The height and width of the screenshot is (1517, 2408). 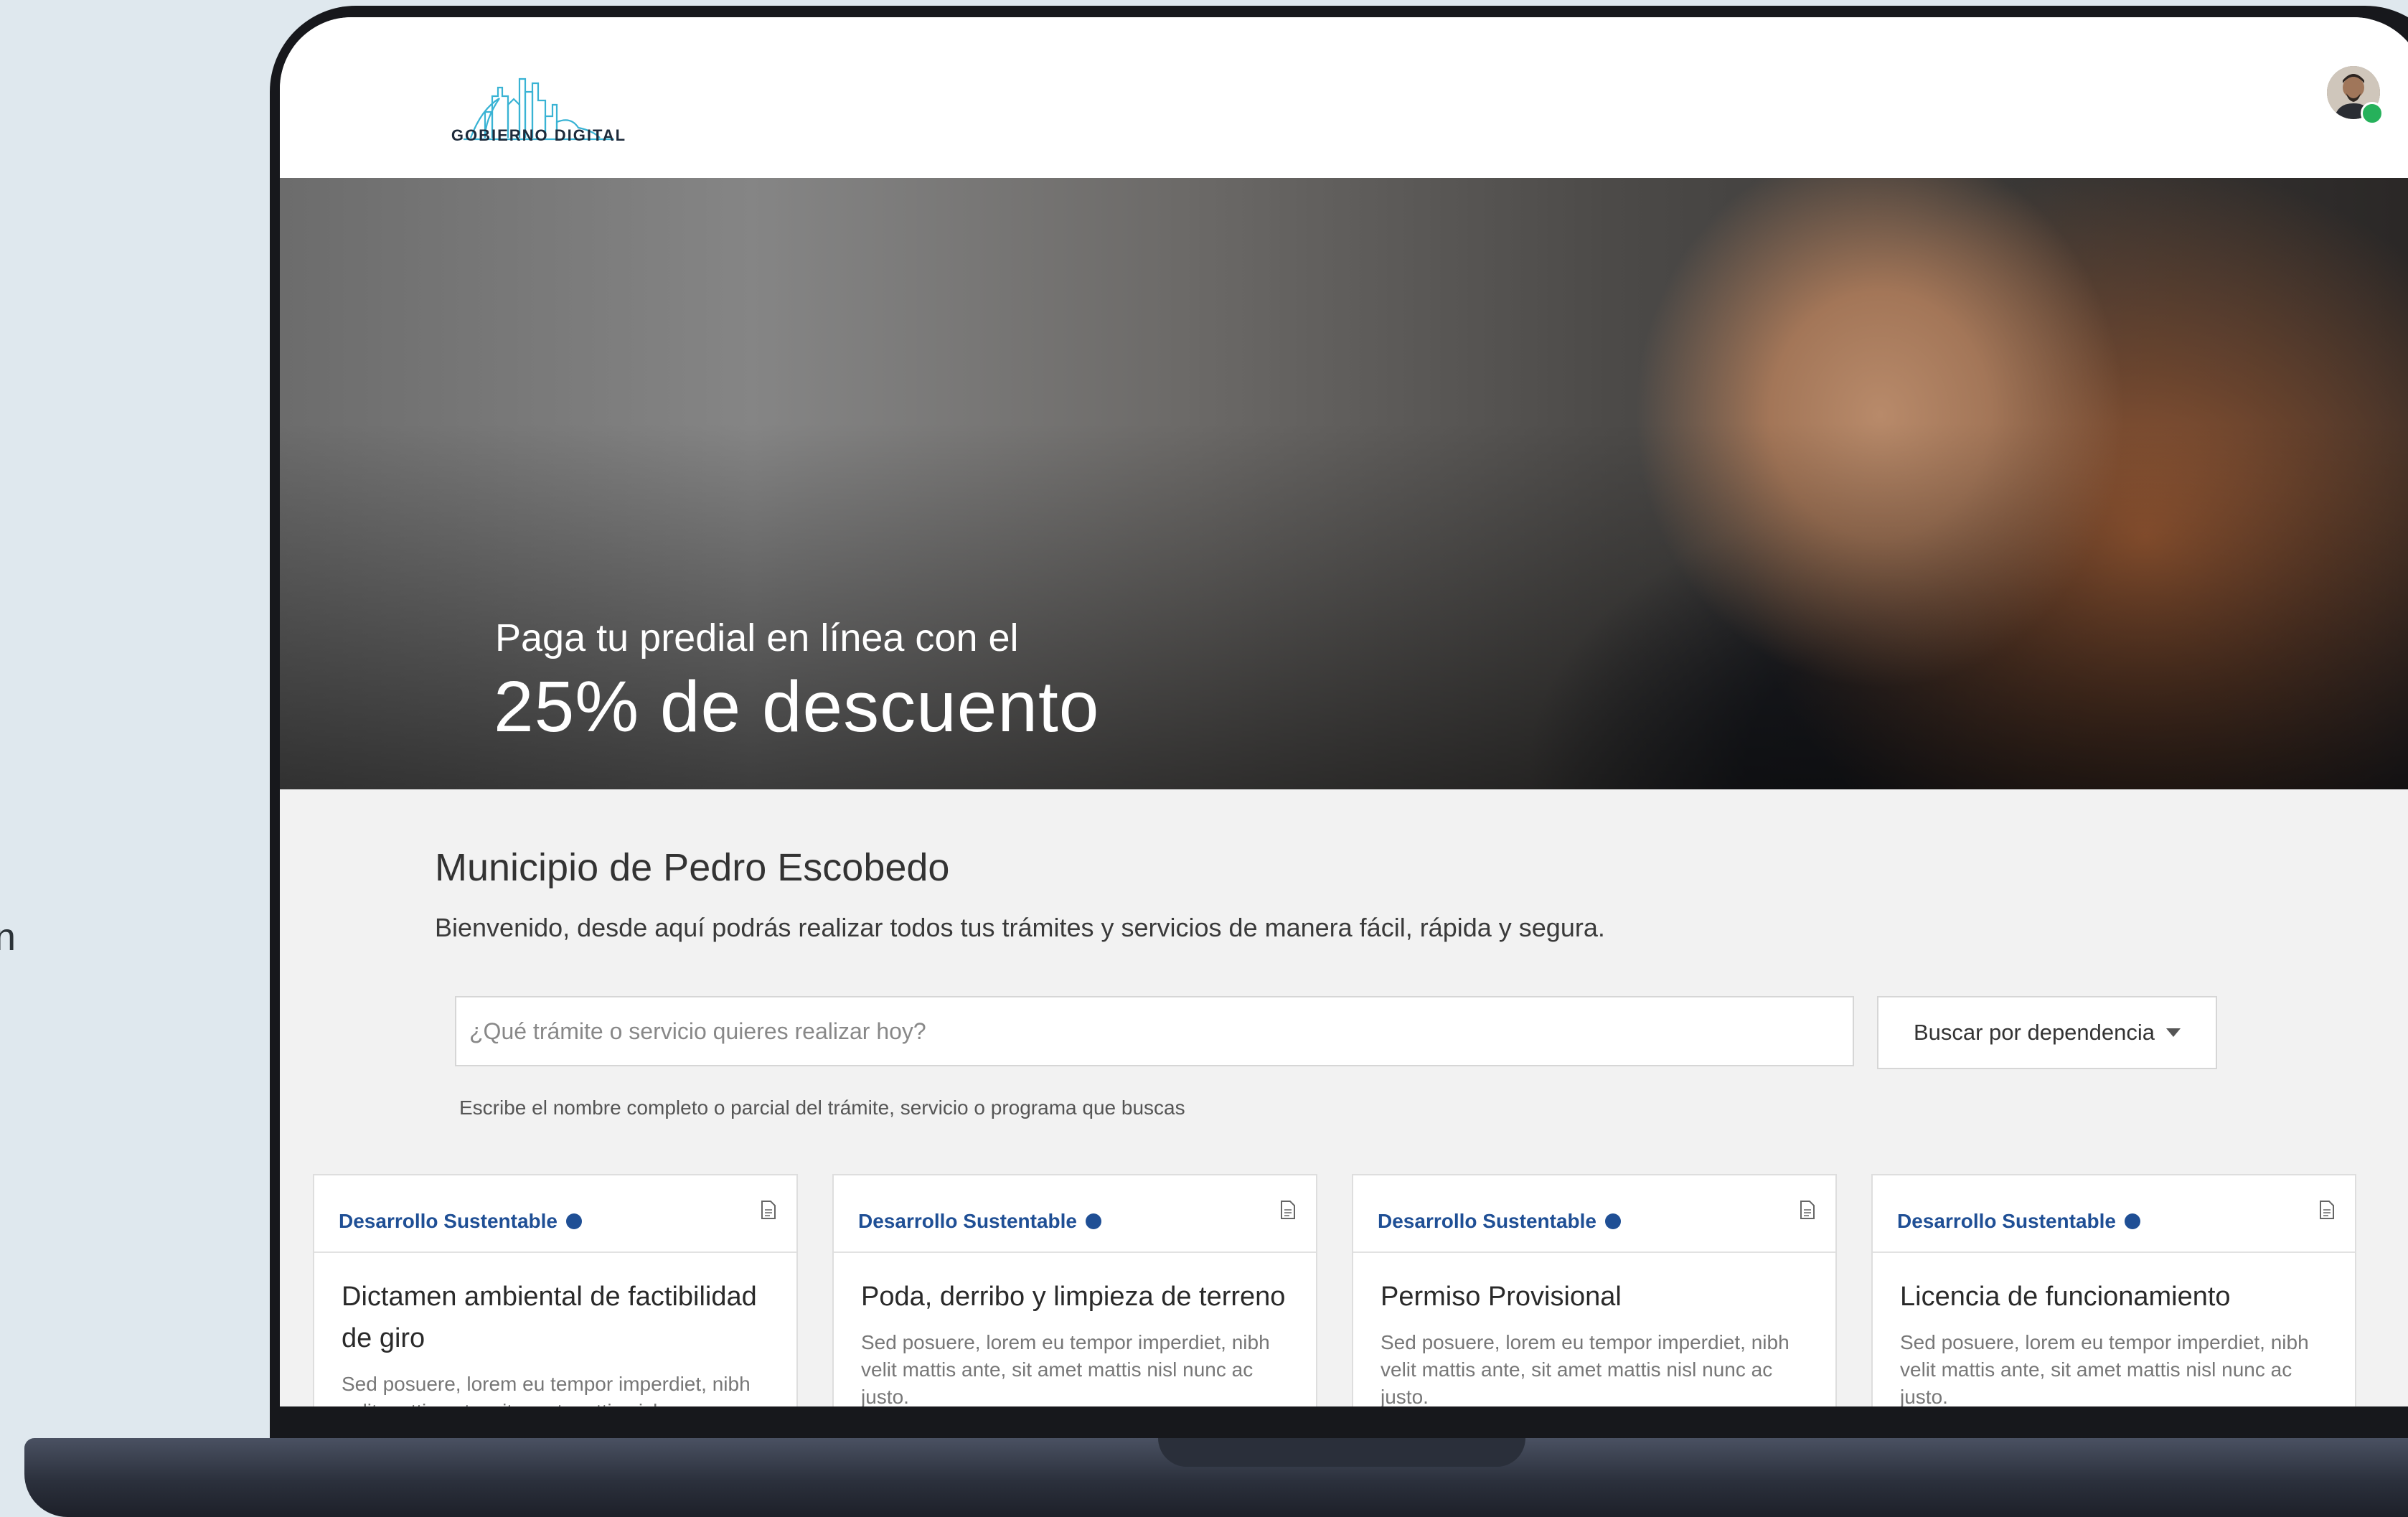 What do you see at coordinates (1603, 1297) in the screenshot?
I see `card-title: Permiso Provisional` at bounding box center [1603, 1297].